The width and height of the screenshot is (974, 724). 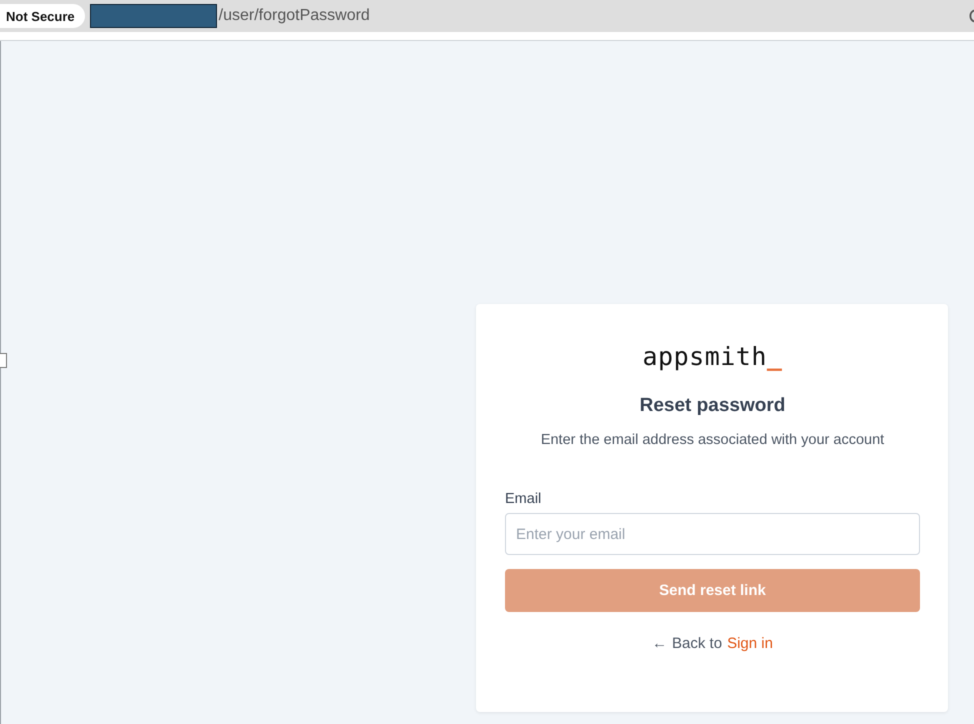 What do you see at coordinates (3, 360) in the screenshot?
I see `resize-handle` at bounding box center [3, 360].